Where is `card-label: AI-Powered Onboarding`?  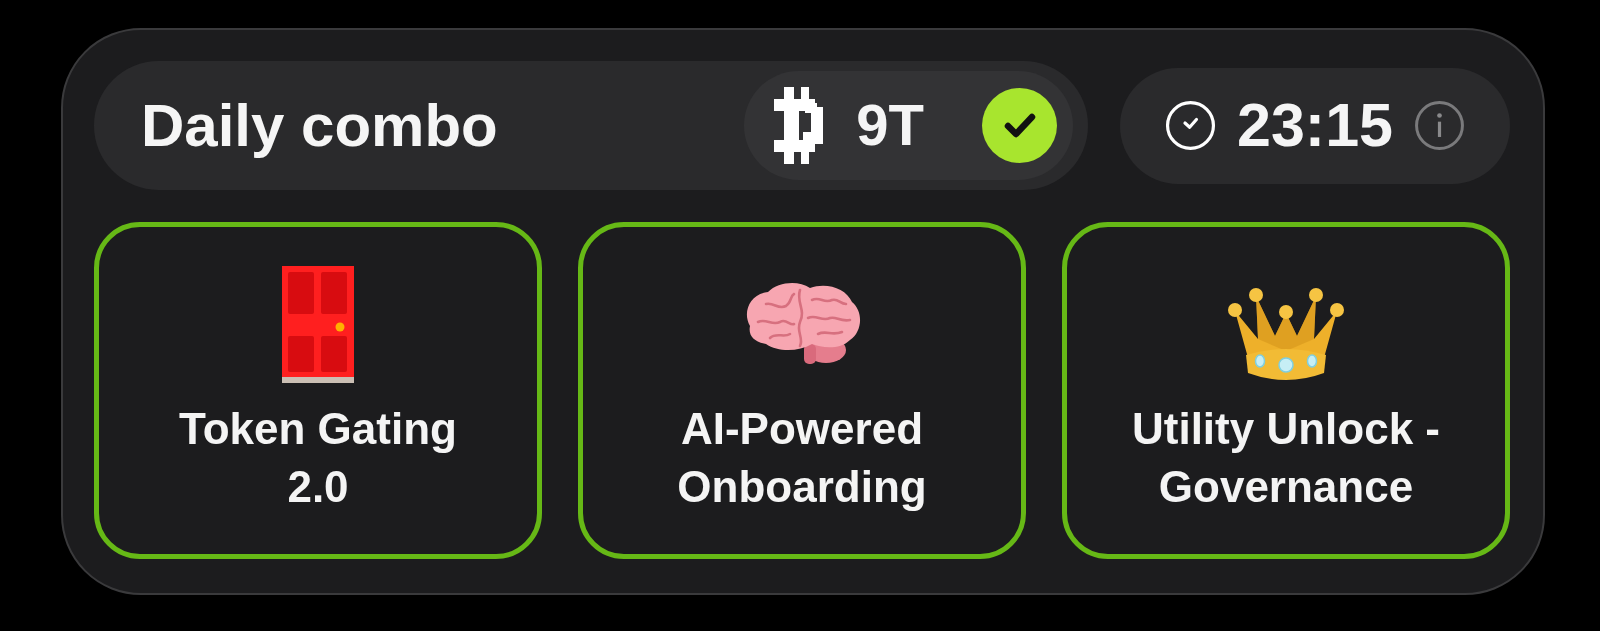
card-label: AI-Powered Onboarding is located at coordinates (802, 458).